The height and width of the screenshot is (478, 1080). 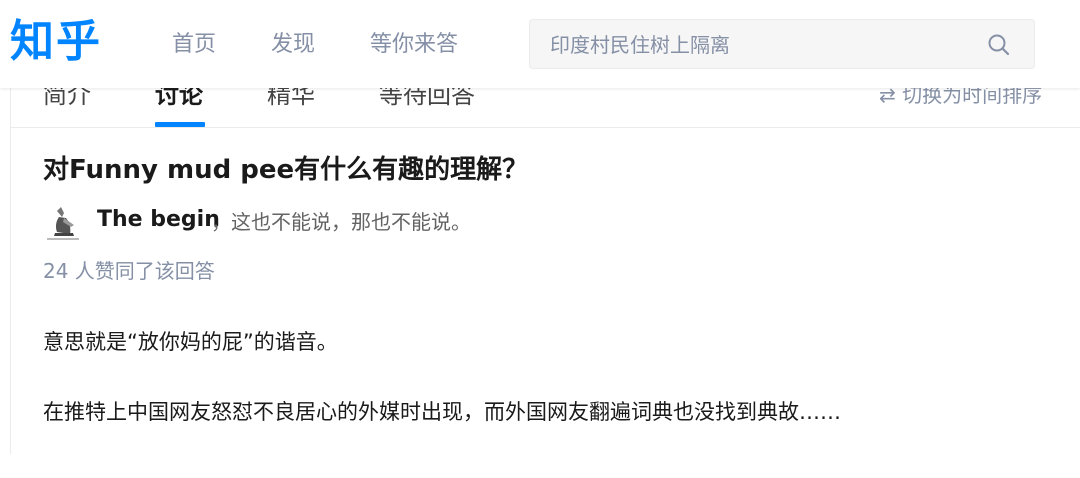 I want to click on avatar, so click(x=63, y=223).